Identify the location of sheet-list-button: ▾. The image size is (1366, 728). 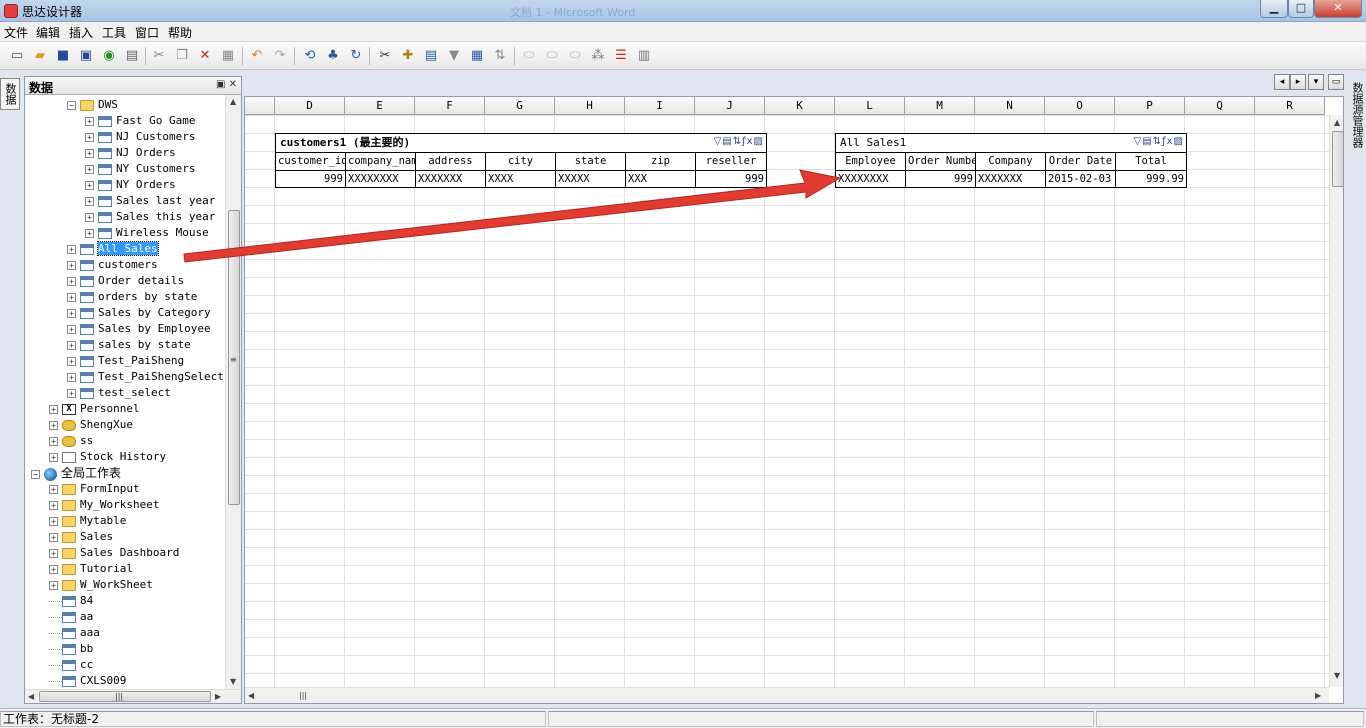
(1316, 82).